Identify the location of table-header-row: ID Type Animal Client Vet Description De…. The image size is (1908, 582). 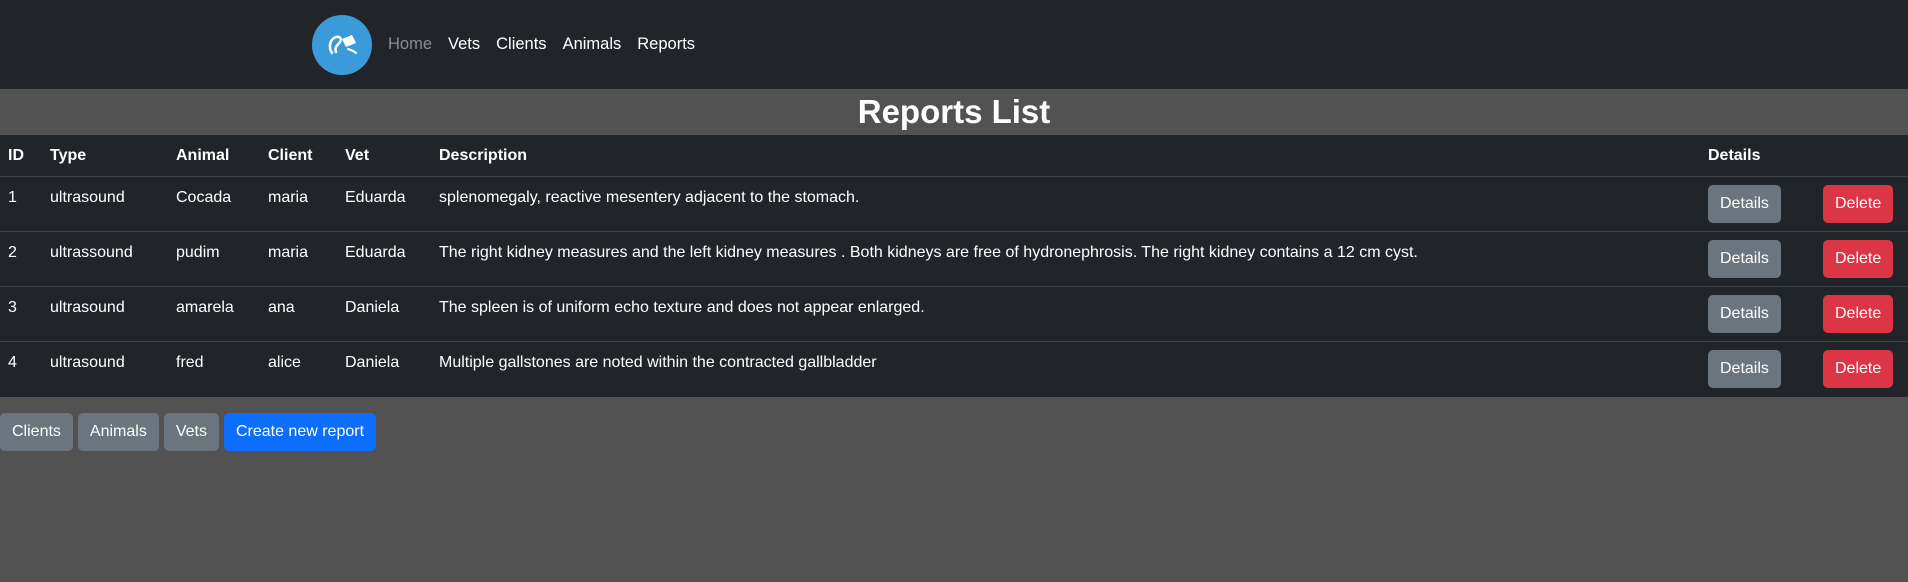
(954, 156).